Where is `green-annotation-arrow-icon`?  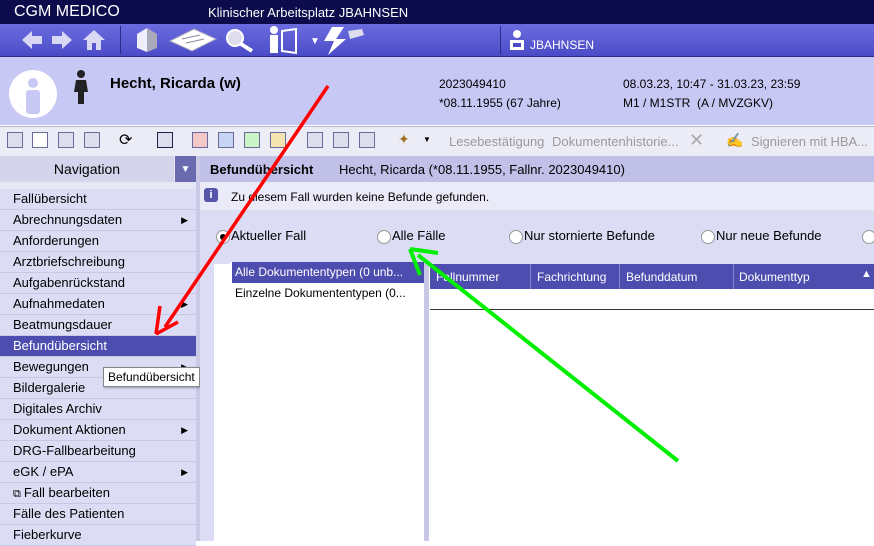
green-annotation-arrow-icon is located at coordinates (544, 355).